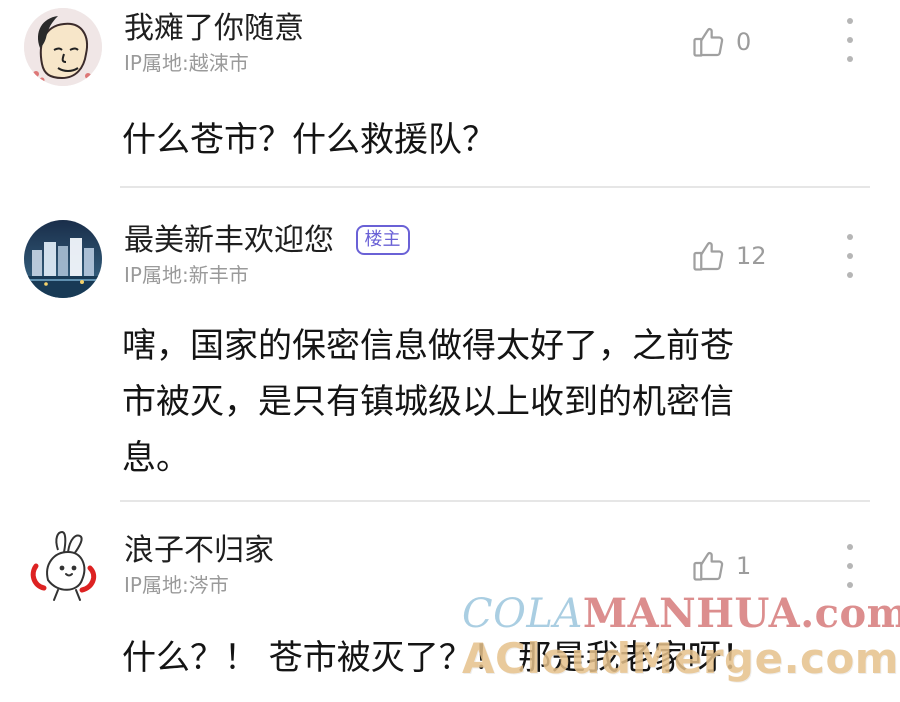  Describe the element at coordinates (728, 256) in the screenshot. I see `like-button: 12` at that location.